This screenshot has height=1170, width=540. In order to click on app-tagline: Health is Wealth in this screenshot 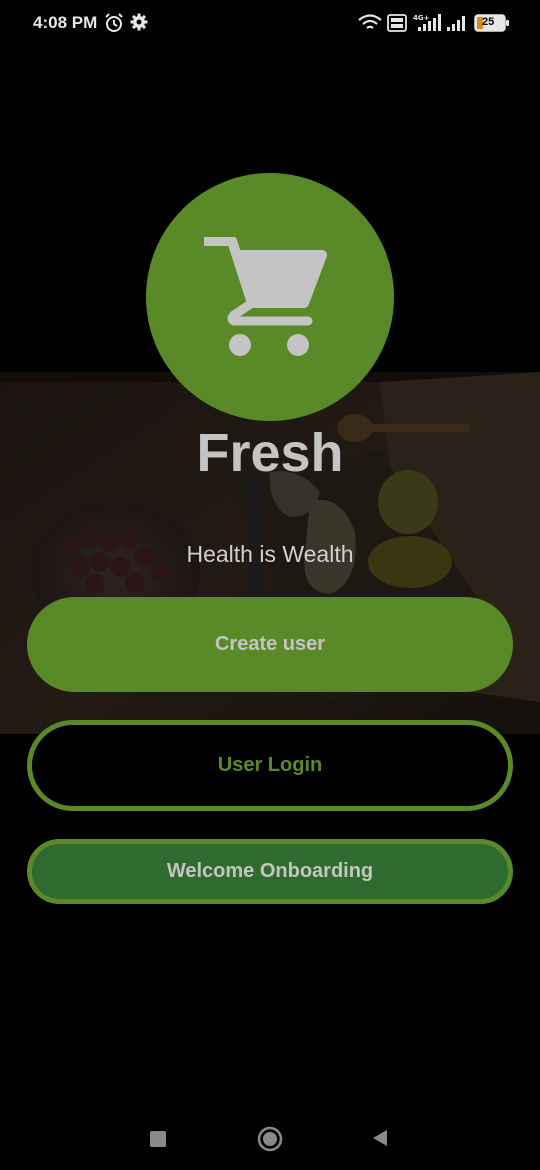, I will do `click(270, 554)`.